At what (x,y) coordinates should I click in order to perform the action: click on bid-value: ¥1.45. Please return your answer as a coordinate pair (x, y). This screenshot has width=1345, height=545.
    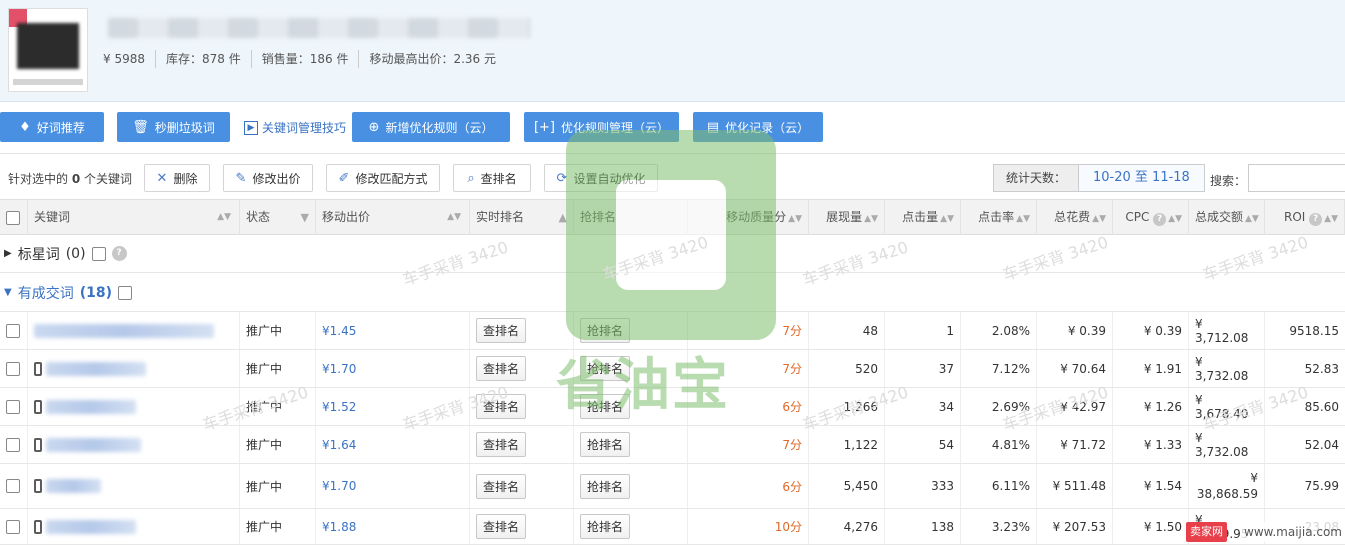
    Looking at the image, I should click on (339, 331).